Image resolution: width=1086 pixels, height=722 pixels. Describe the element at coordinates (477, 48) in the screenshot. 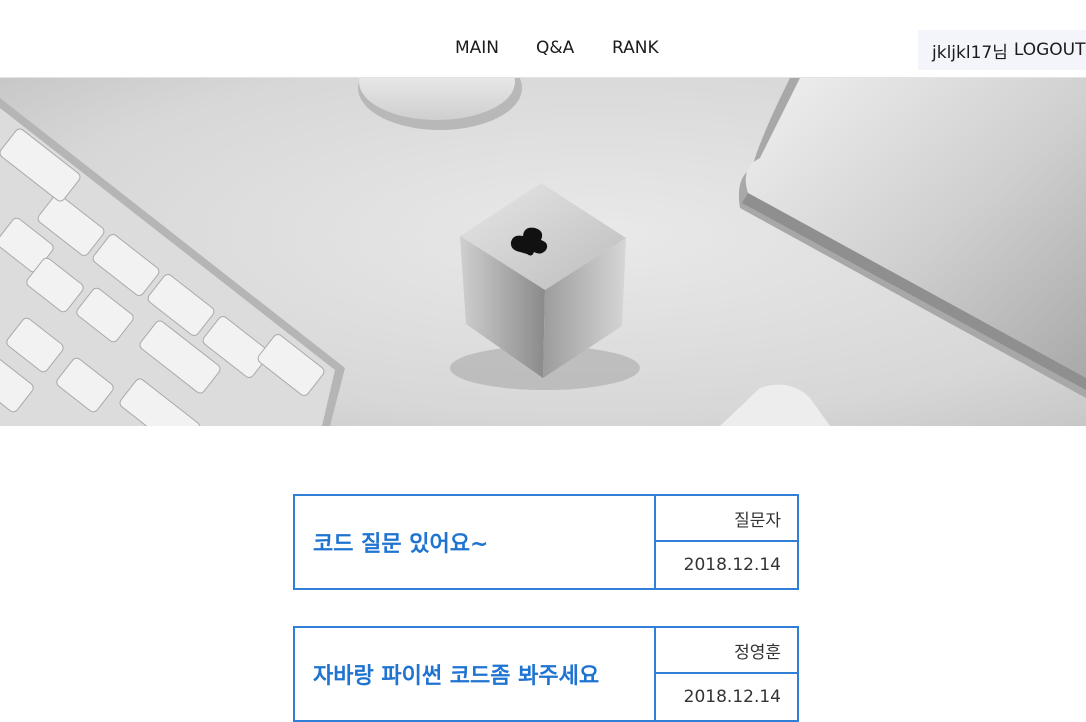

I see `nav-link-main: MAIN` at that location.